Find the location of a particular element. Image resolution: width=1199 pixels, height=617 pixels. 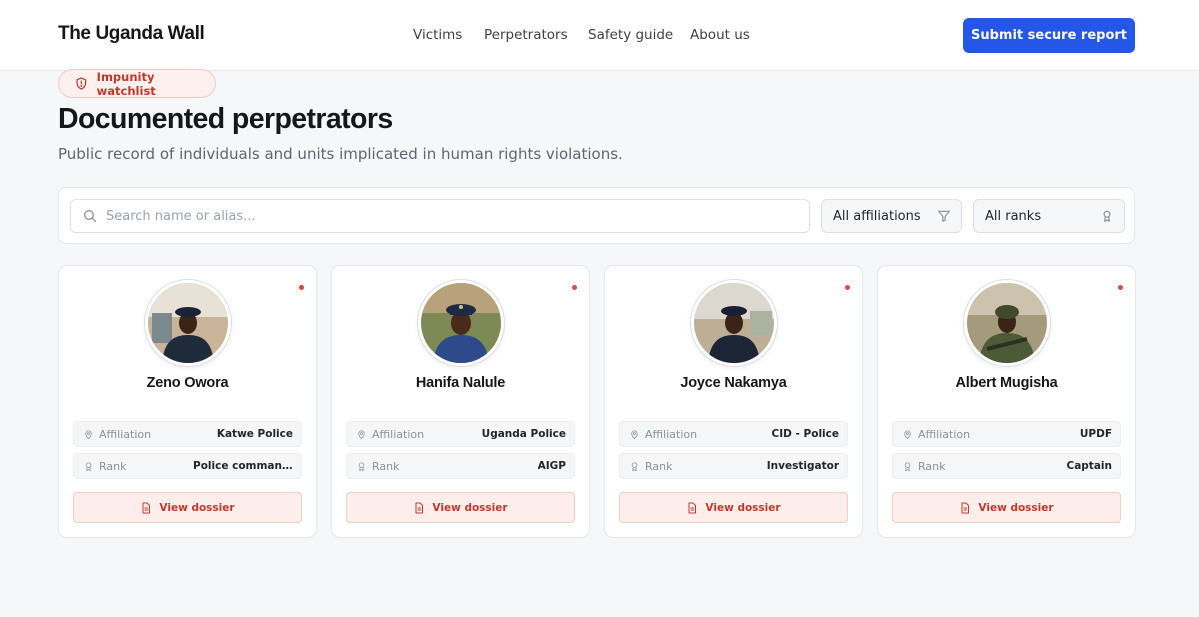

filter-icon is located at coordinates (944, 216).